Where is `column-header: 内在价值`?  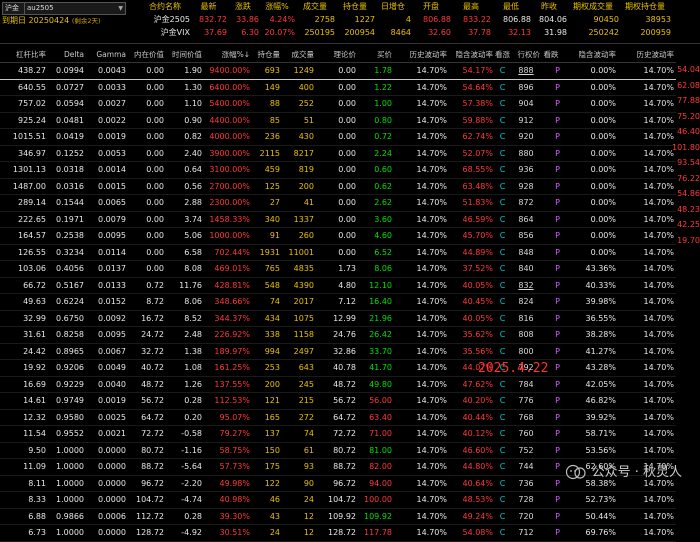 column-header: 内在价值 is located at coordinates (147, 54).